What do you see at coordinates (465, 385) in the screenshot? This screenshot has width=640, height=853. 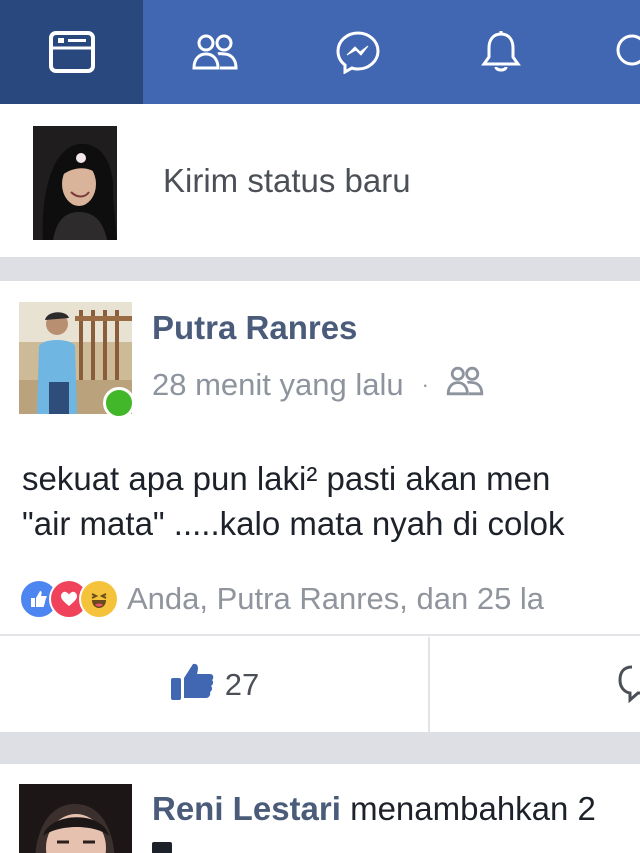 I see `audience-friends-icon` at bounding box center [465, 385].